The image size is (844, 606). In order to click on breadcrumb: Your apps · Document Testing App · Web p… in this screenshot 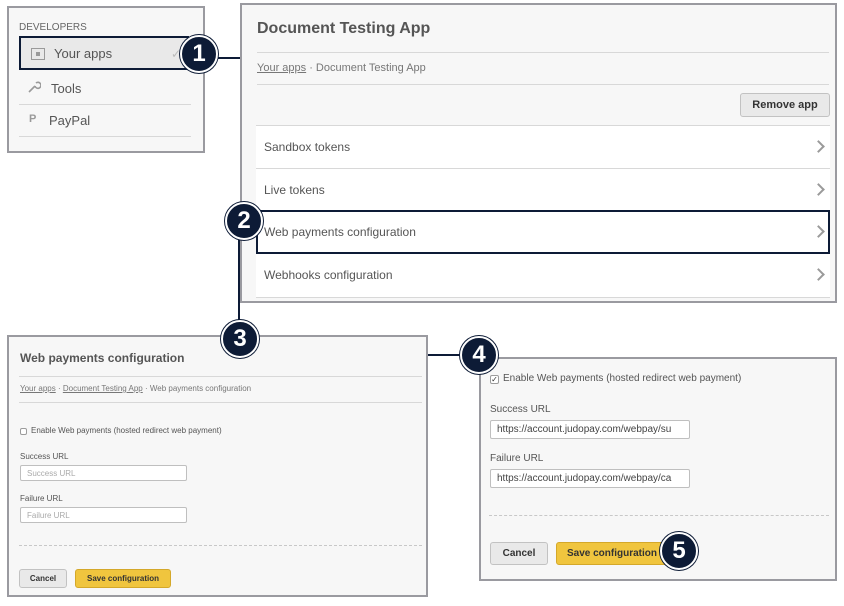, I will do `click(135, 388)`.